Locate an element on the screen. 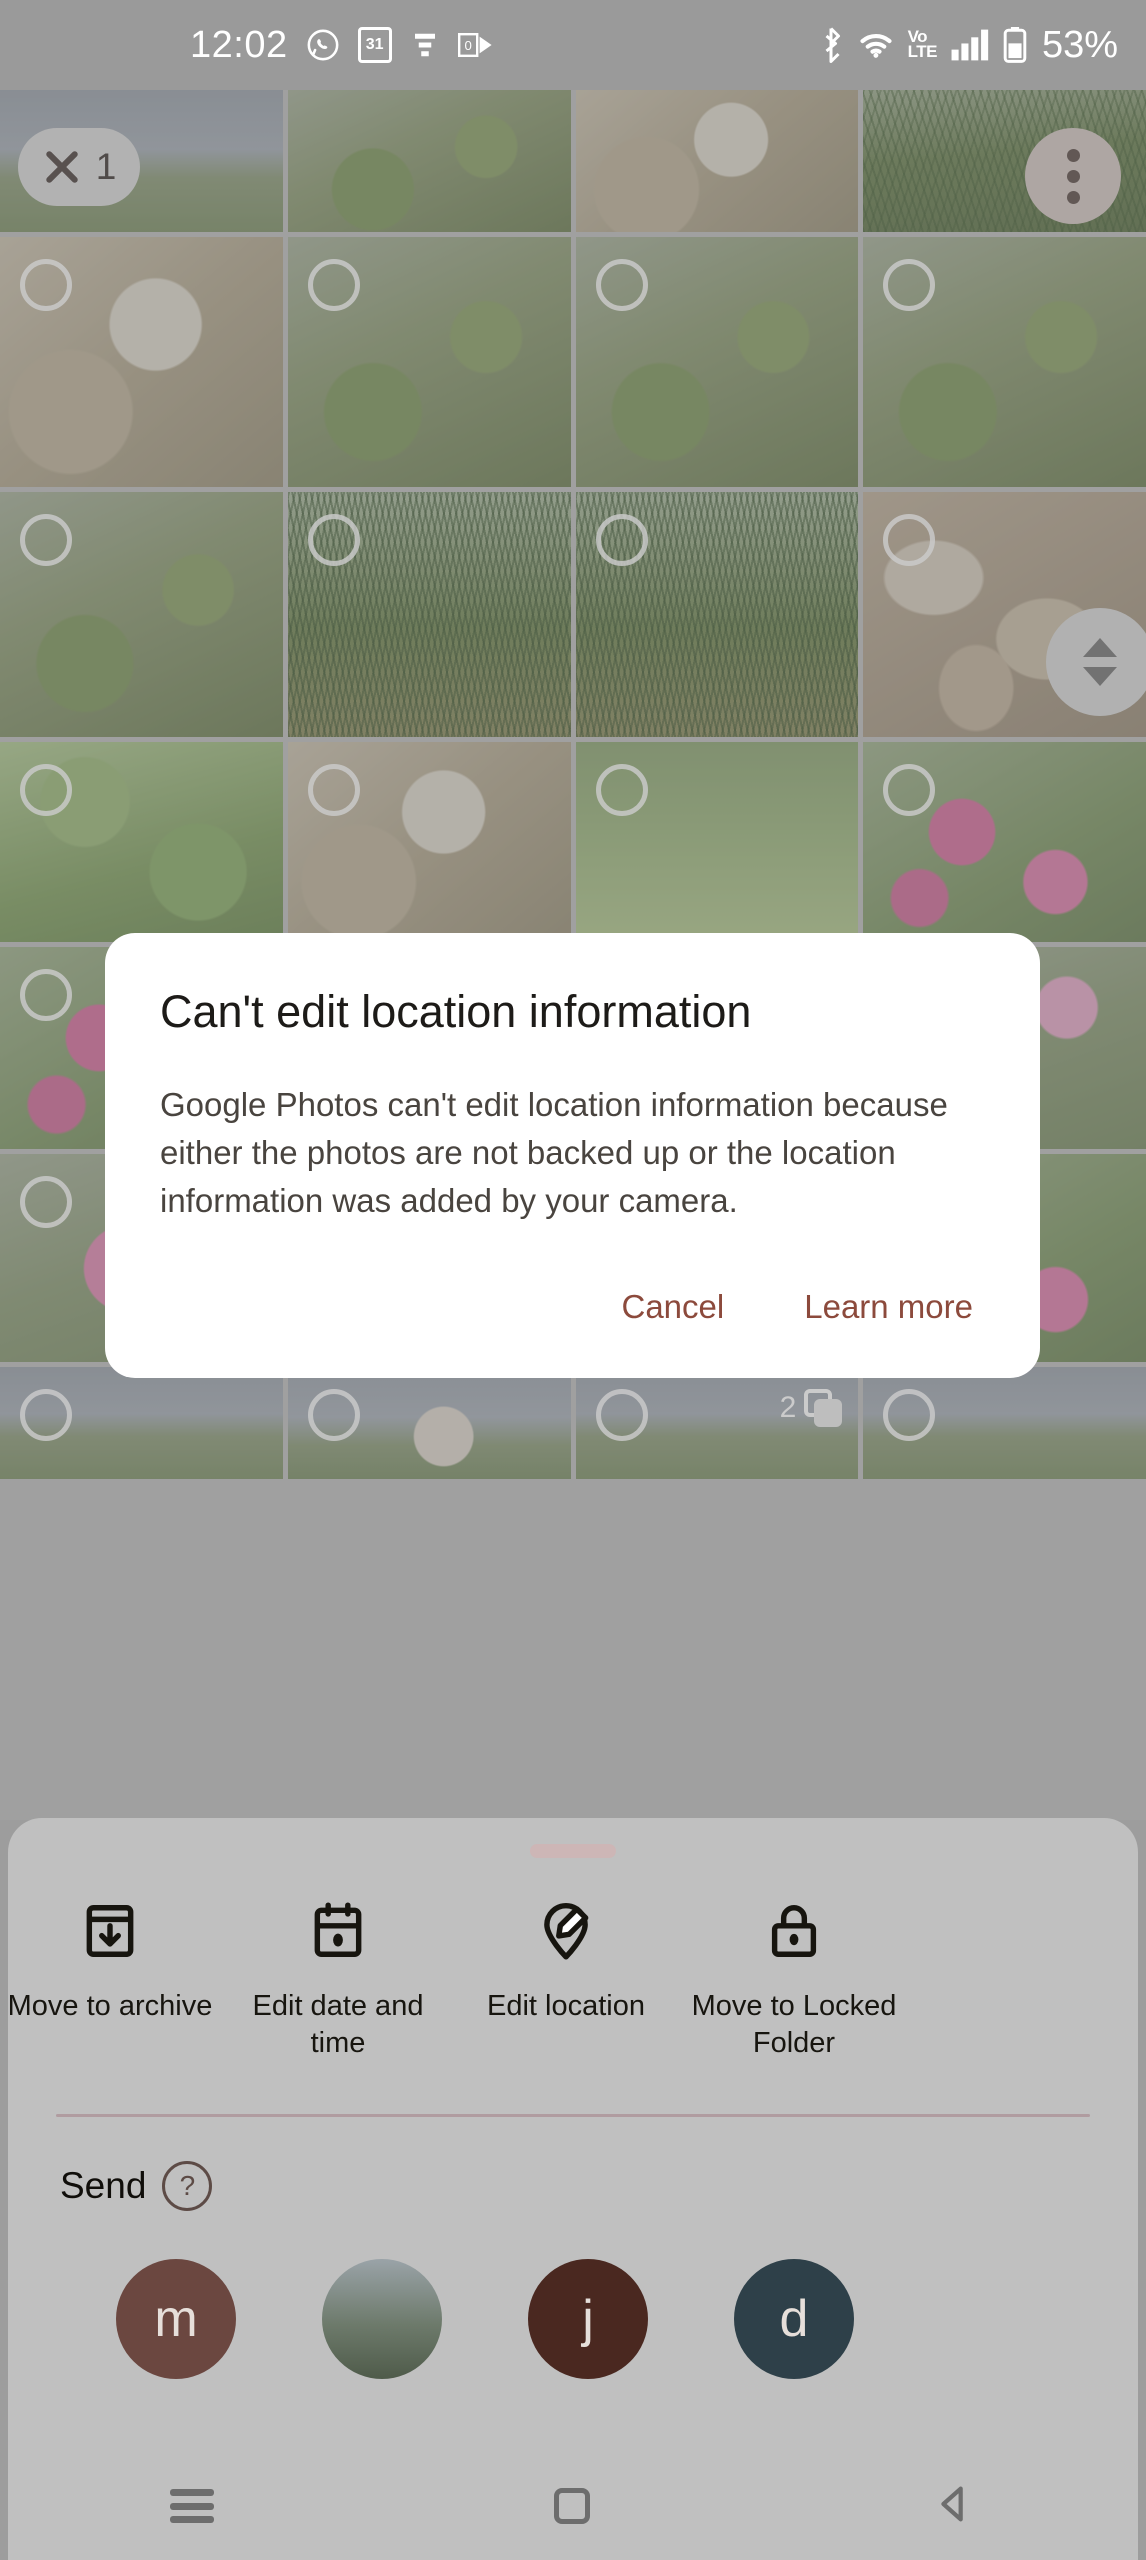 Image resolution: width=1146 pixels, height=2560 pixels. drive-icon is located at coordinates (425, 45).